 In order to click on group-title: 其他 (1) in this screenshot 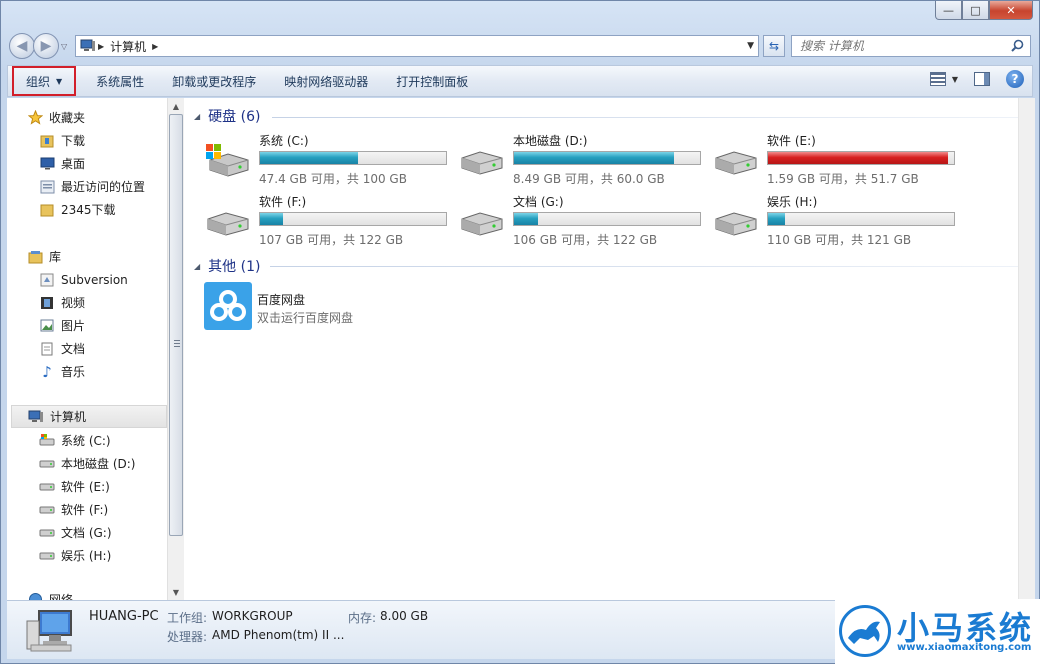, I will do `click(234, 267)`.